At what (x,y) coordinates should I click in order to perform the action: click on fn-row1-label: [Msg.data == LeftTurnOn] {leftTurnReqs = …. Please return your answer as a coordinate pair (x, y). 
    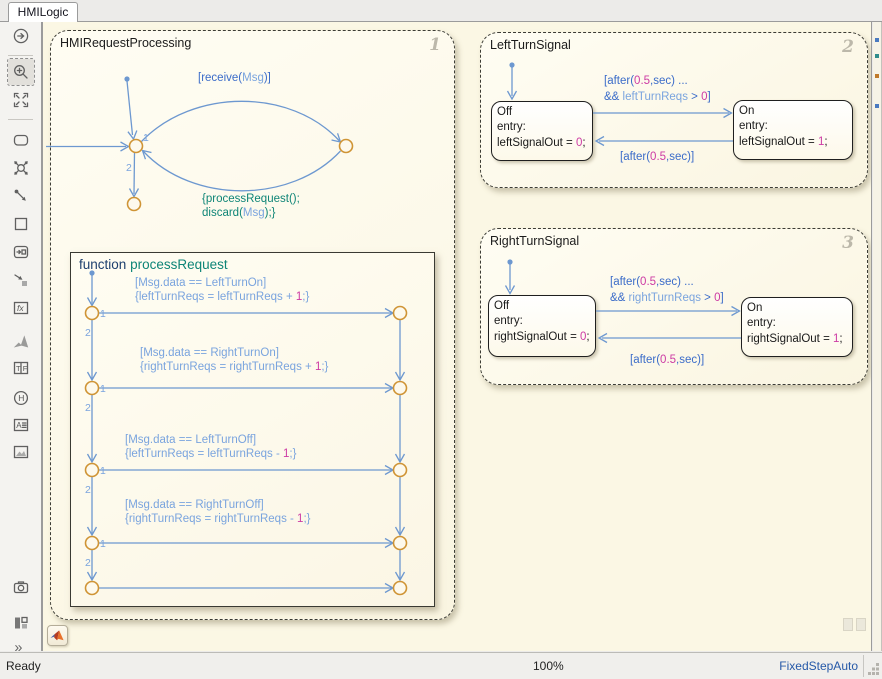
    Looking at the image, I should click on (222, 290).